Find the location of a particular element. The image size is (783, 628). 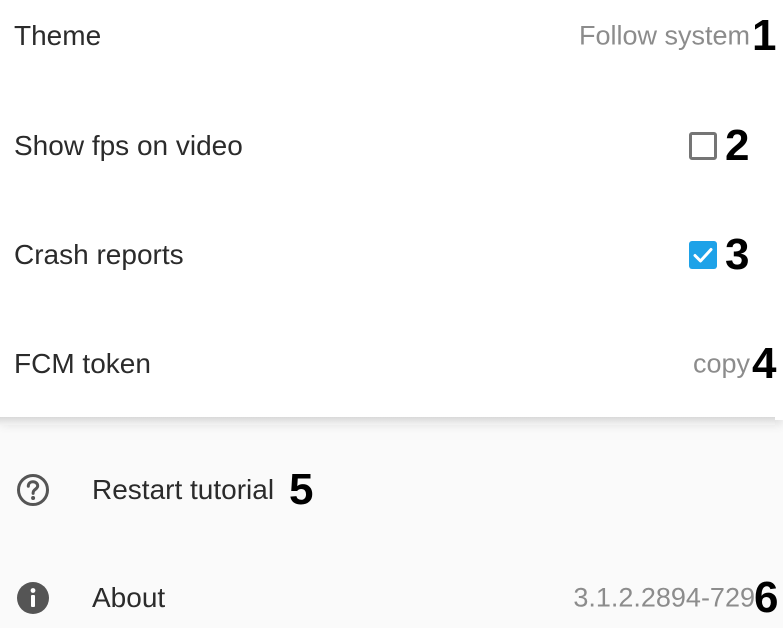

crash-reports-checkbox is located at coordinates (703, 255).